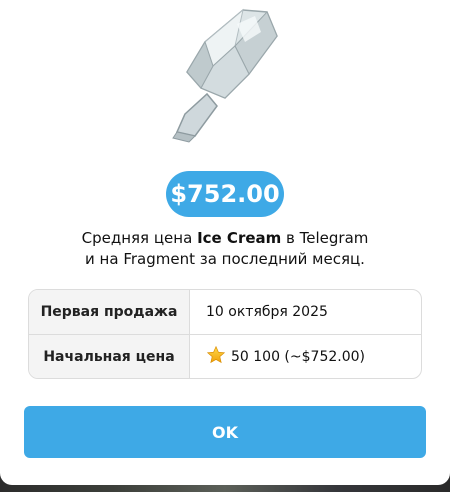  What do you see at coordinates (139, 238) in the screenshot?
I see `description-prefix: Средняя цена` at bounding box center [139, 238].